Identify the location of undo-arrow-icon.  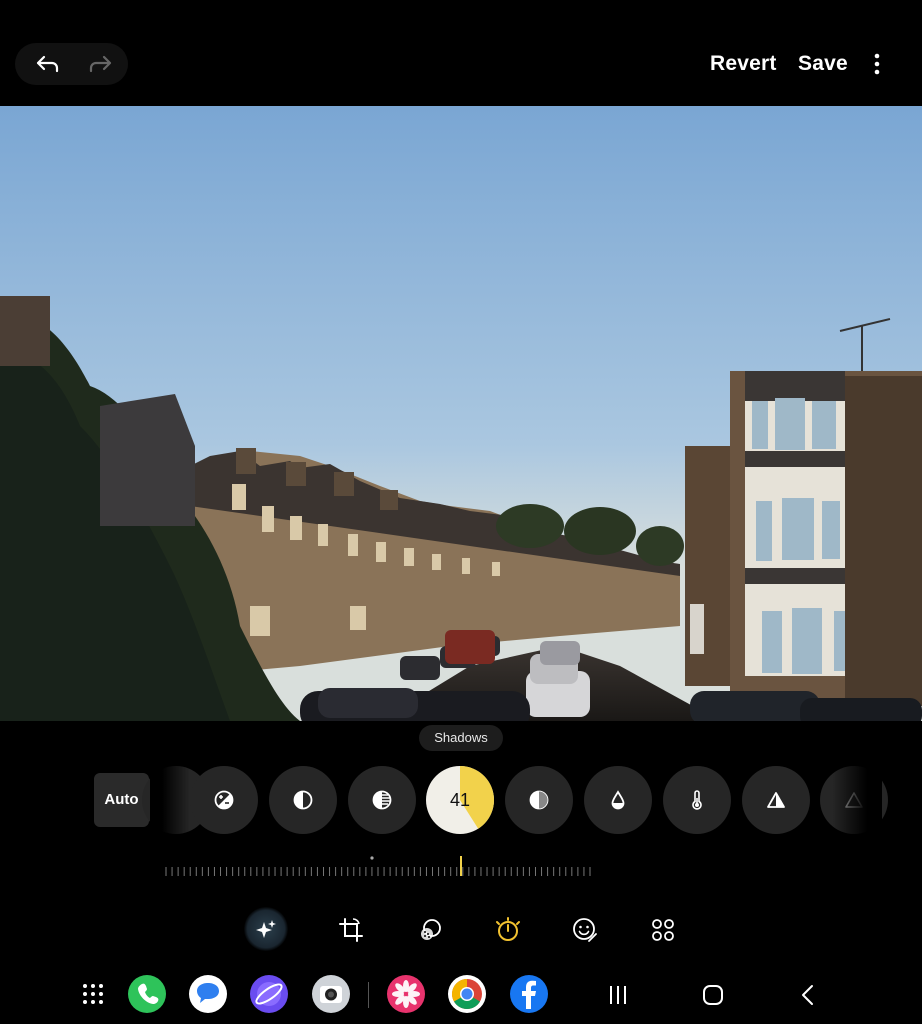
(47, 64).